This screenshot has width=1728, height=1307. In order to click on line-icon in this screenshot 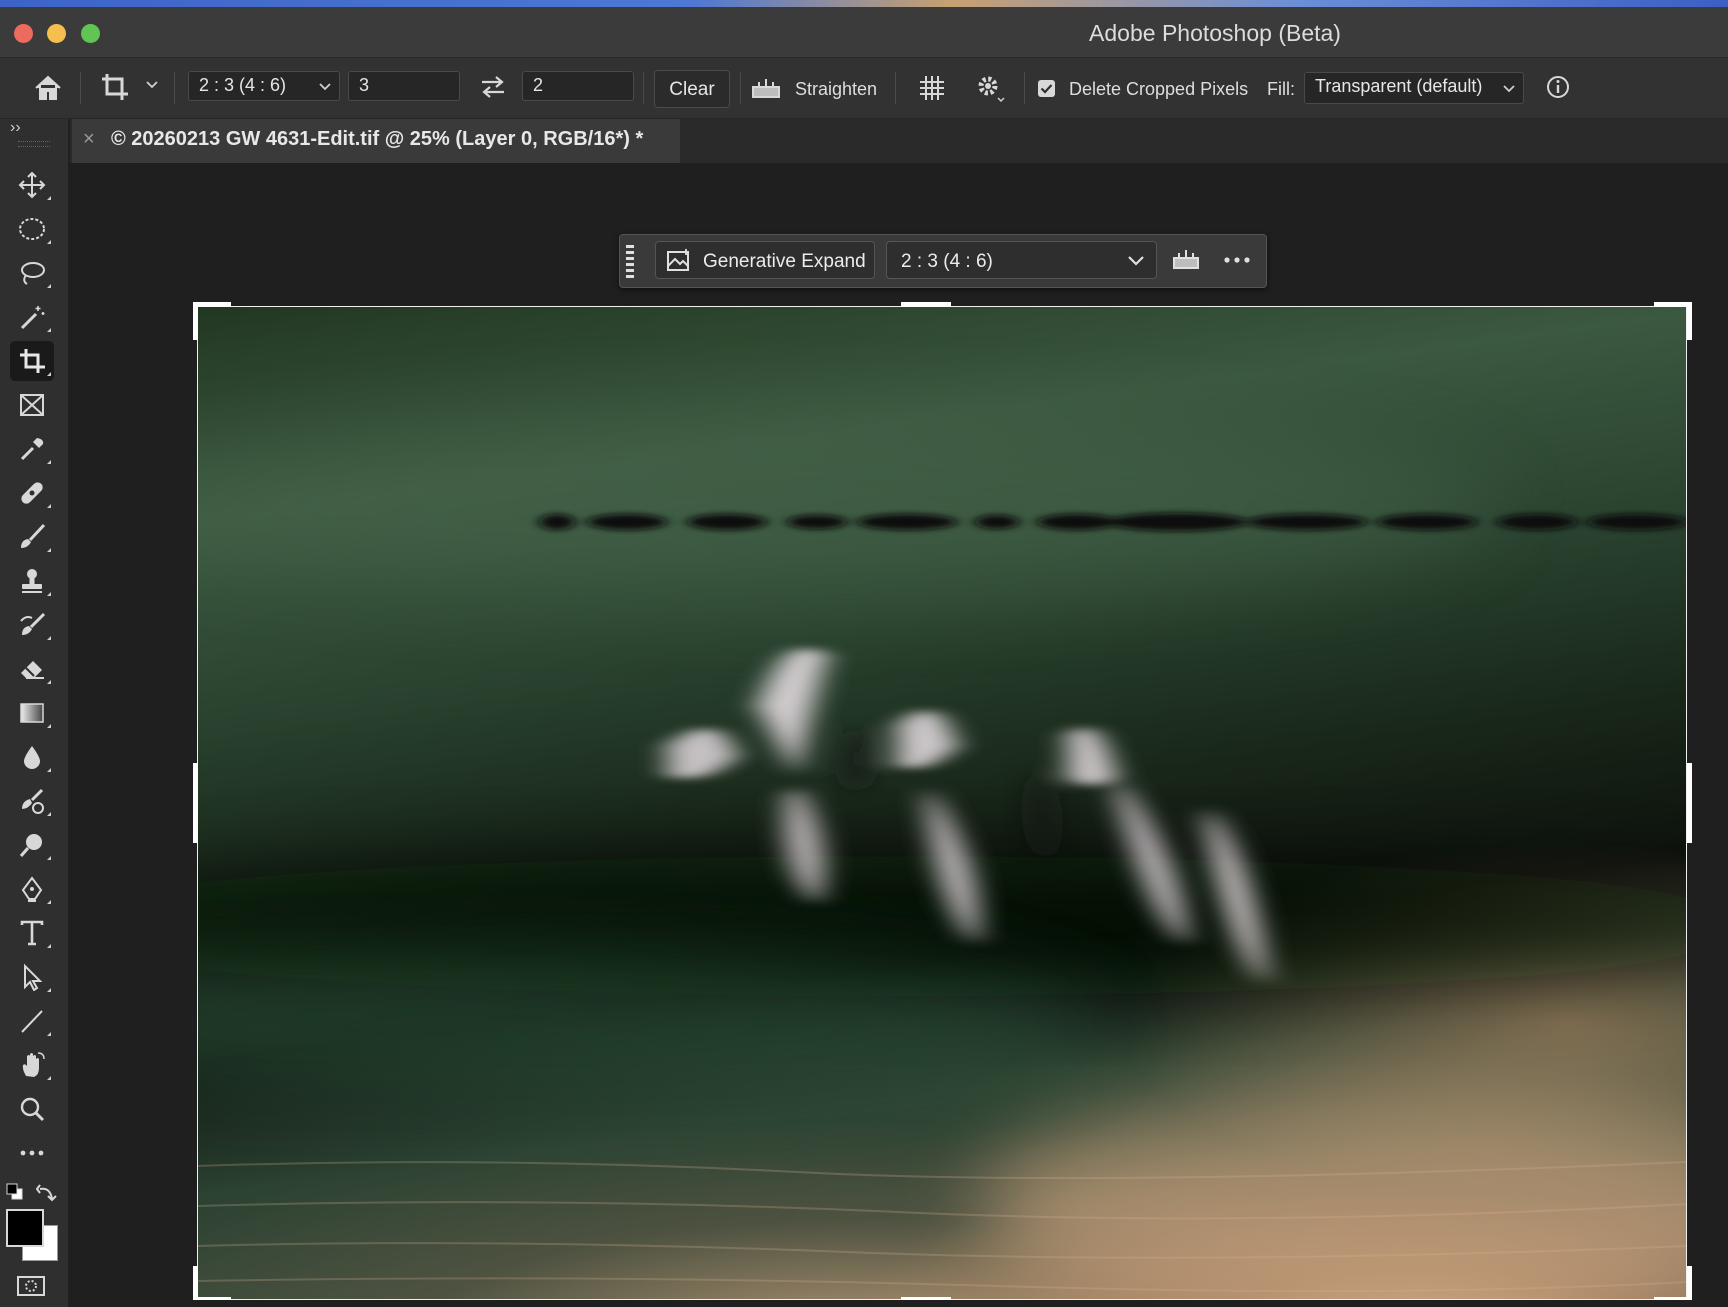, I will do `click(32, 1021)`.